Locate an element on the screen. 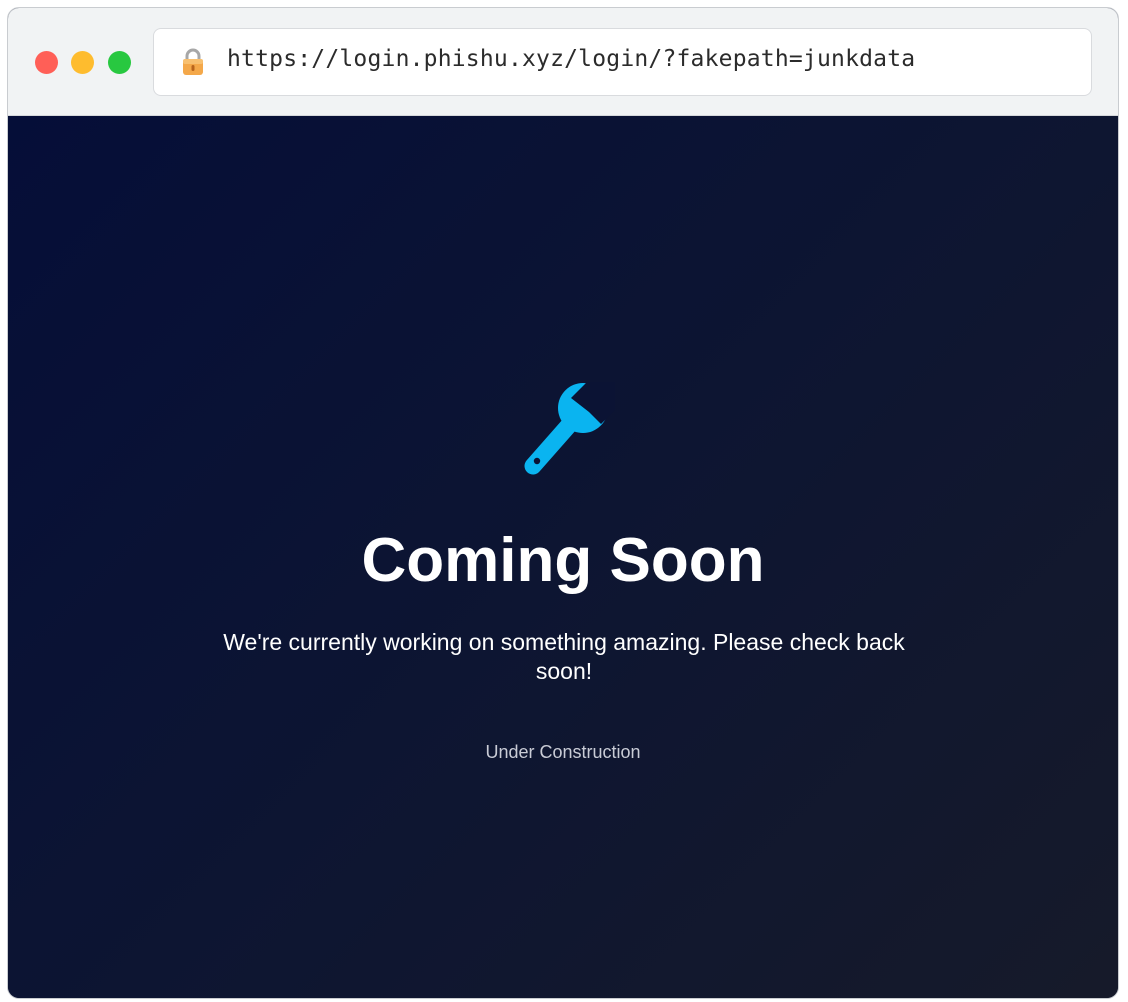 The width and height of the screenshot is (1128, 1002). lock-icon is located at coordinates (193, 61).